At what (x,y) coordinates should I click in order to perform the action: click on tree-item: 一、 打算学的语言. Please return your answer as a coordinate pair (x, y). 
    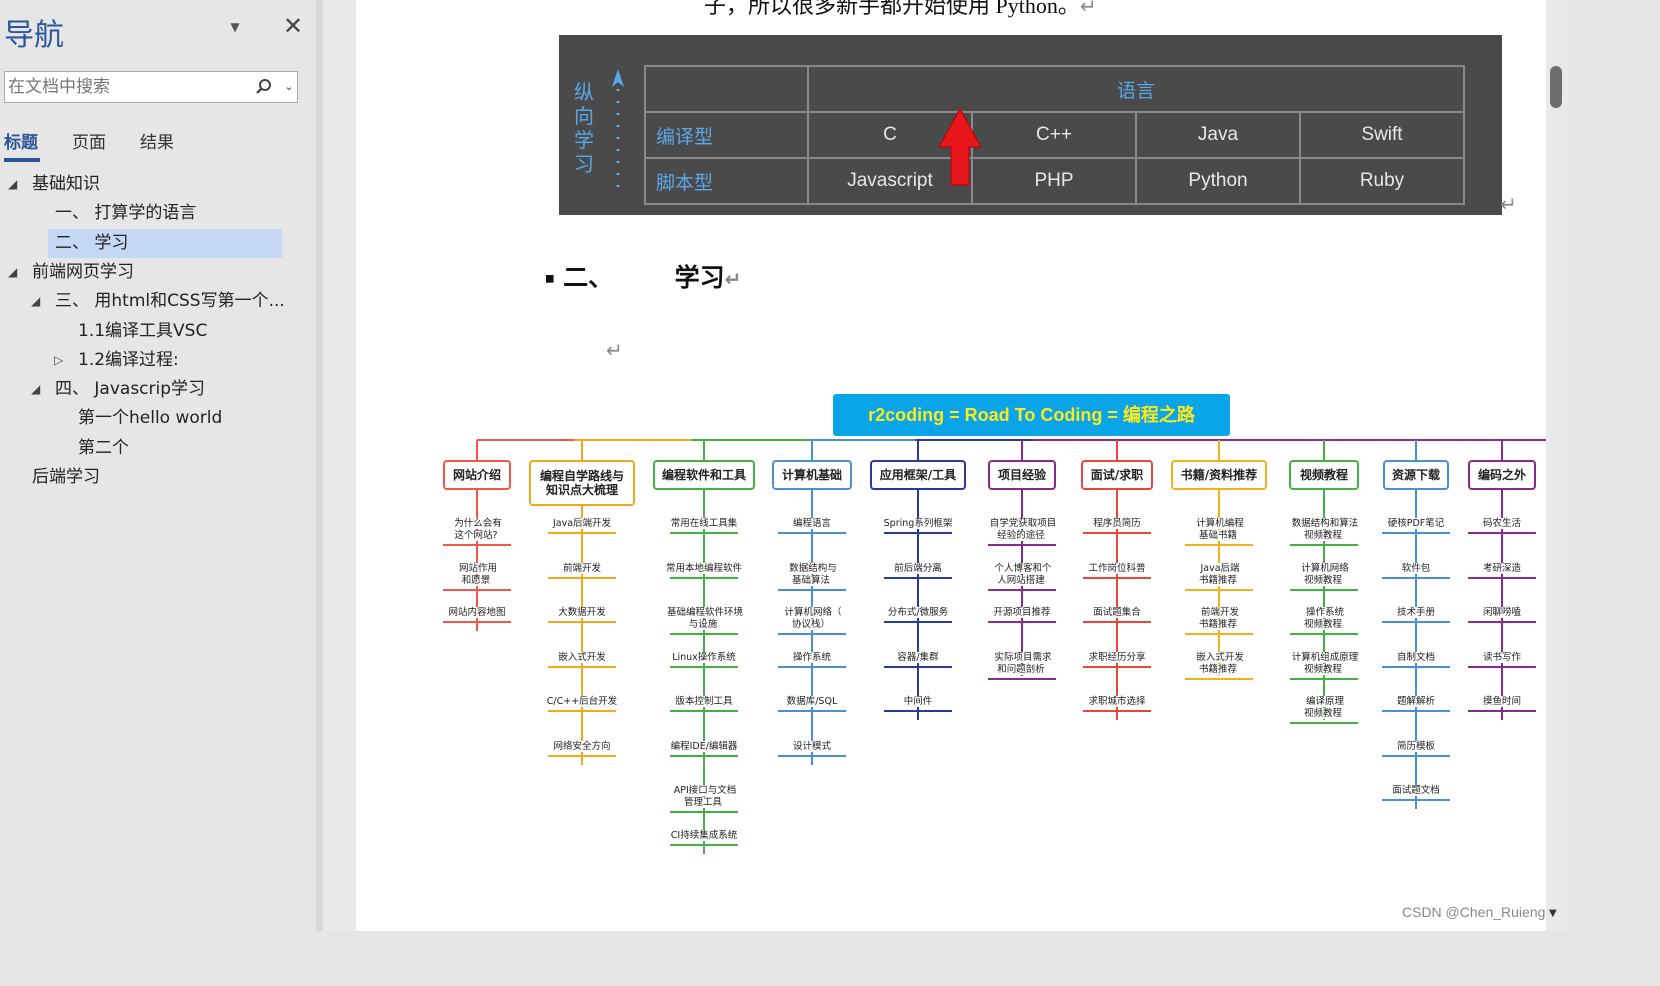
    Looking at the image, I should click on (150, 213).